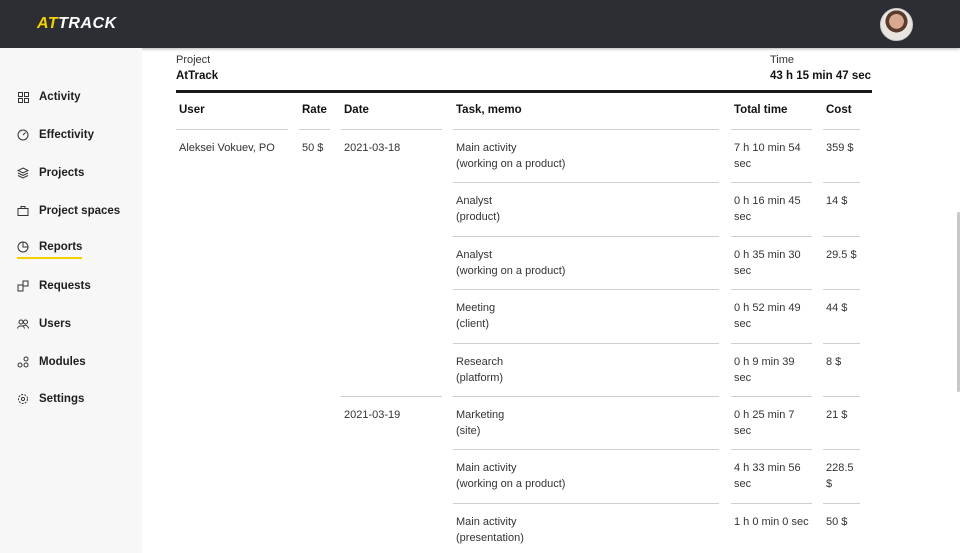 Image resolution: width=960 pixels, height=553 pixels. What do you see at coordinates (480, 24) in the screenshot?
I see `top-bar: ATTRACK` at bounding box center [480, 24].